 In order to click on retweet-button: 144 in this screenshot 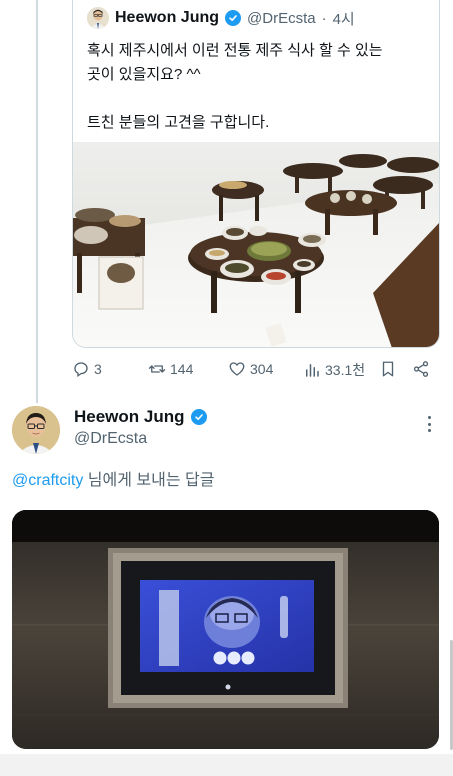, I will do `click(170, 369)`.